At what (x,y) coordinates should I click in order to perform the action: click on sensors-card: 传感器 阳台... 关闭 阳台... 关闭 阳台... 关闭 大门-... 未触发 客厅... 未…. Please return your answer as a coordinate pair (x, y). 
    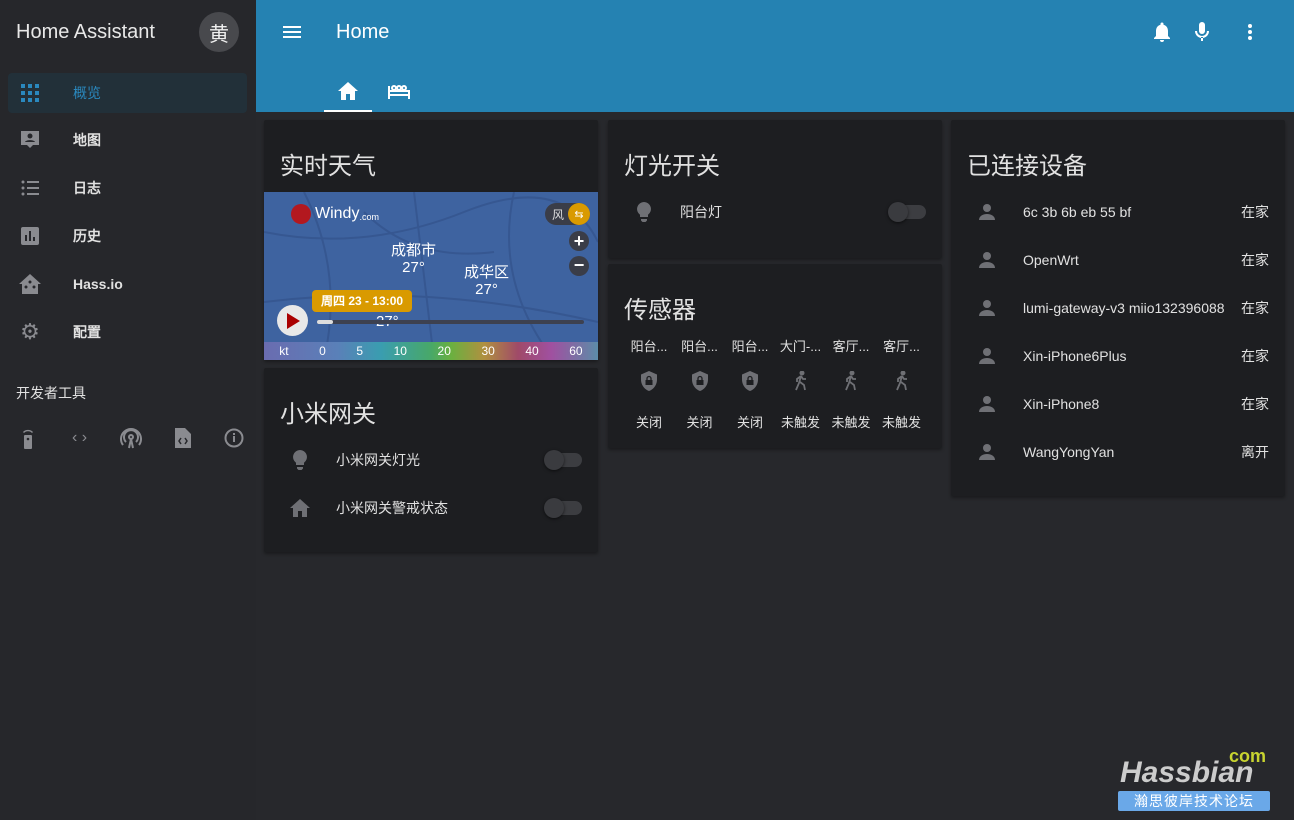
    Looking at the image, I should click on (775, 356).